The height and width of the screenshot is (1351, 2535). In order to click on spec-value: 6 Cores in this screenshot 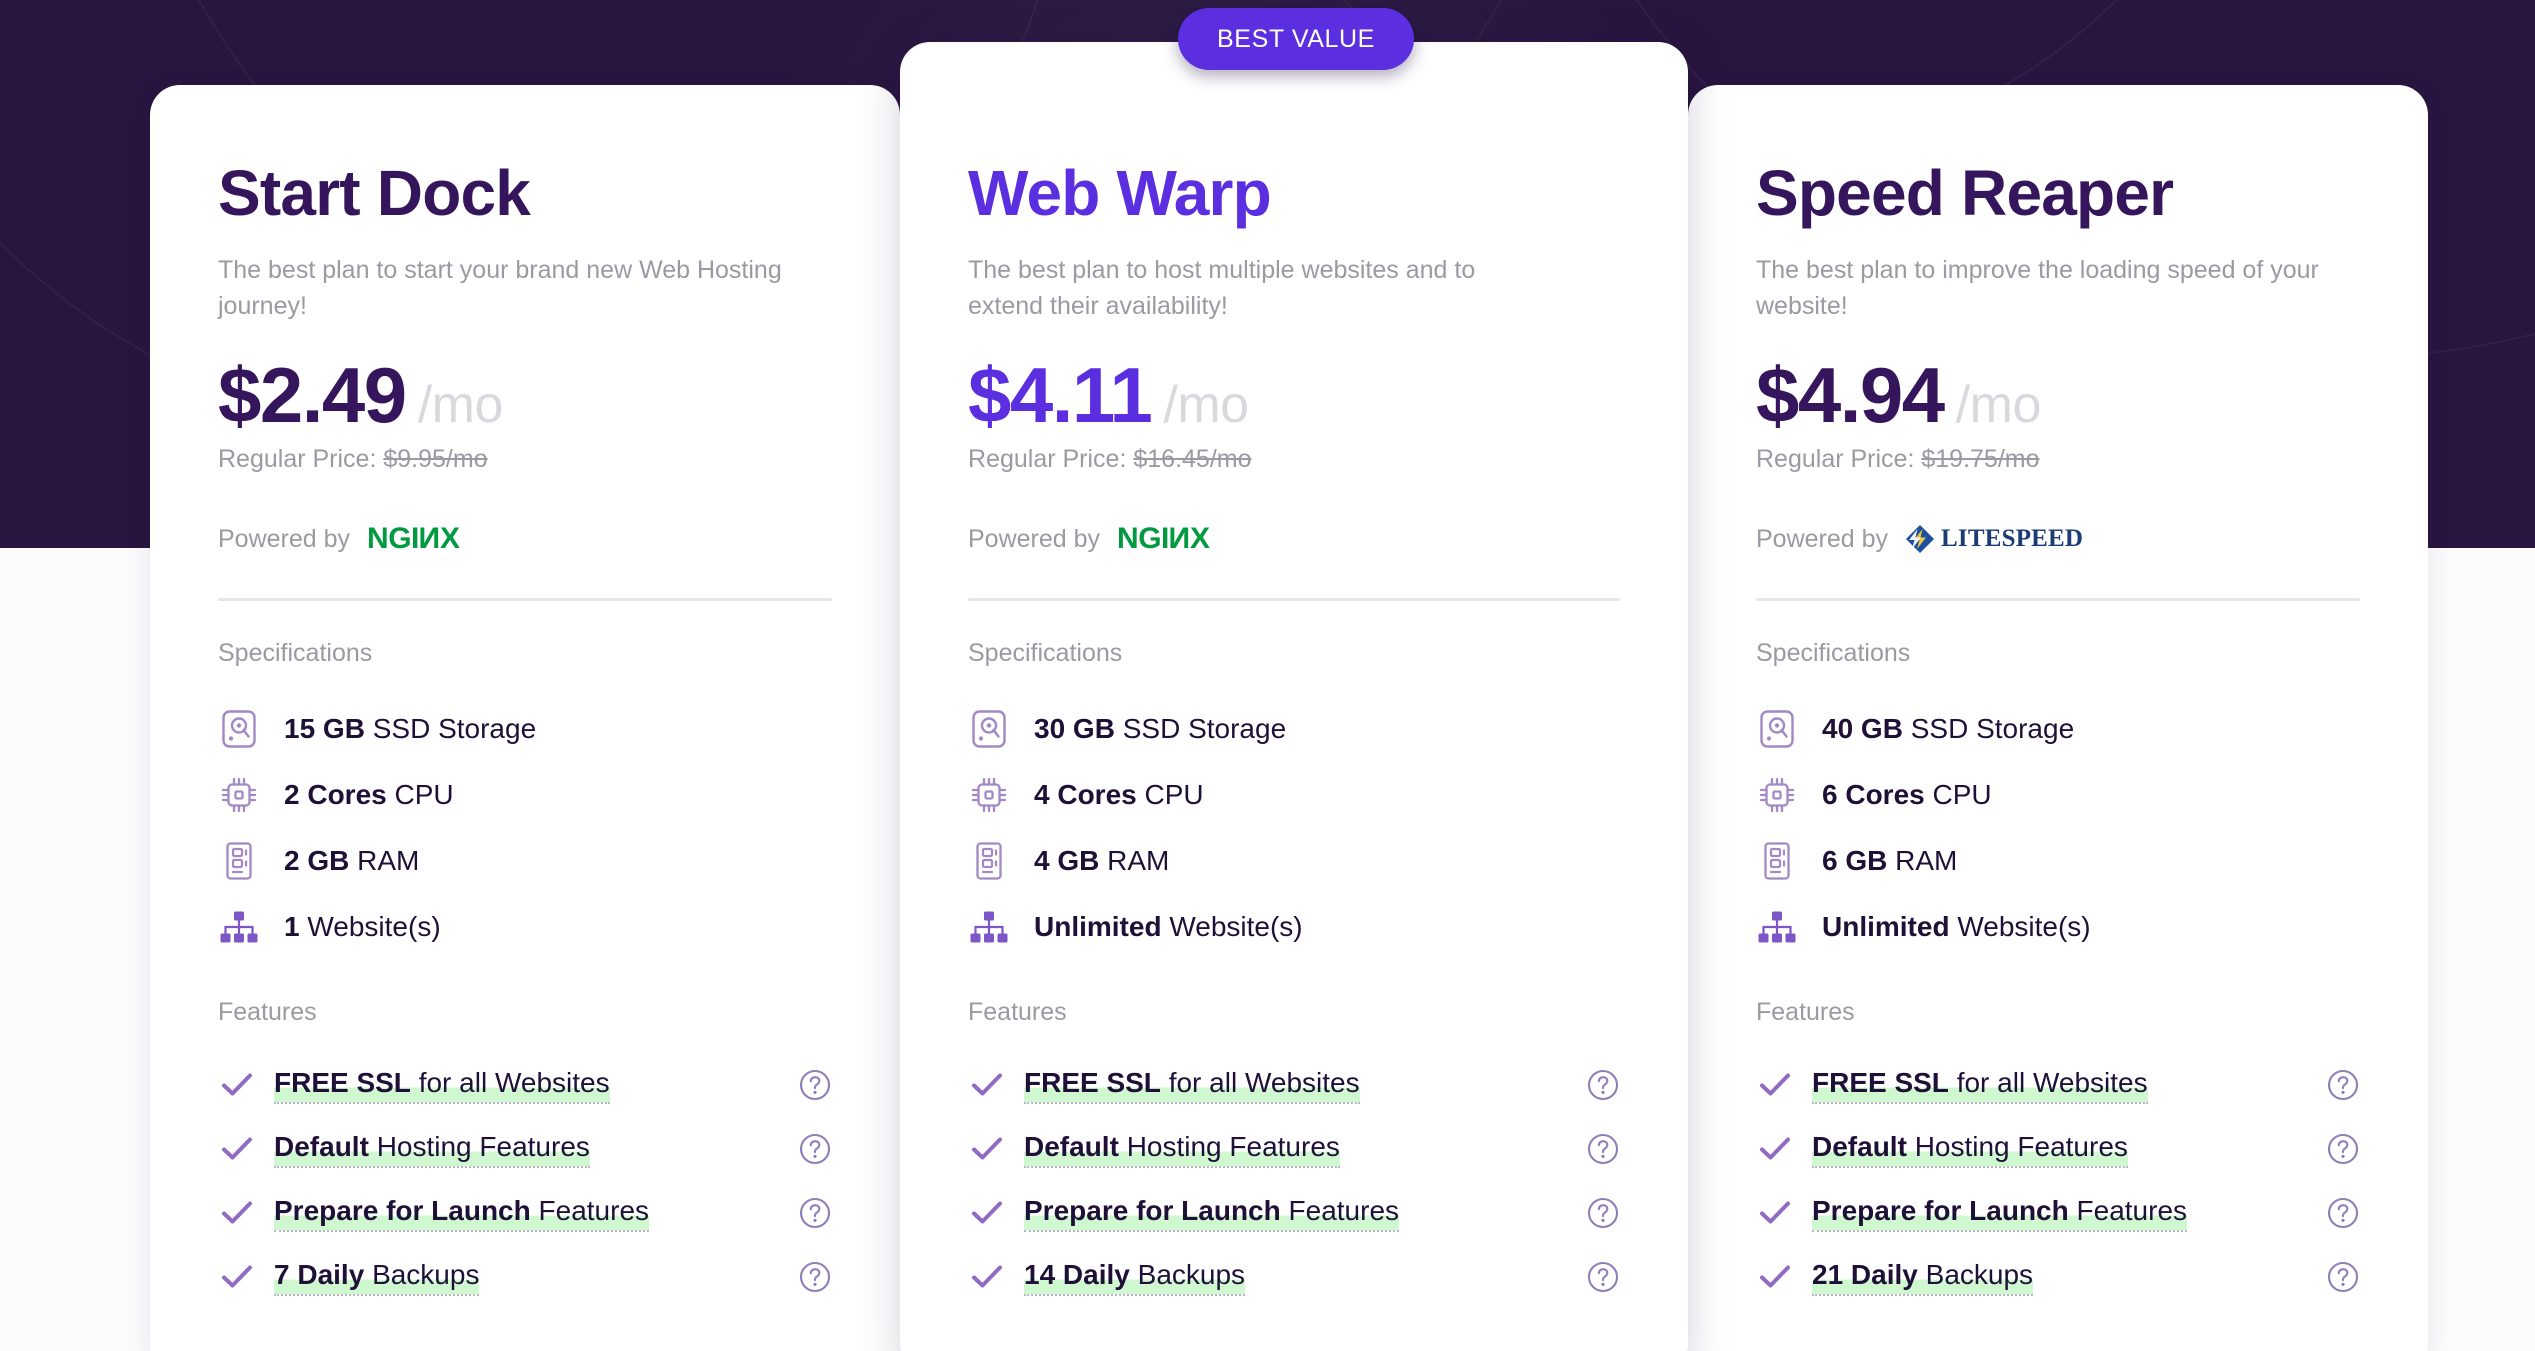, I will do `click(1873, 795)`.